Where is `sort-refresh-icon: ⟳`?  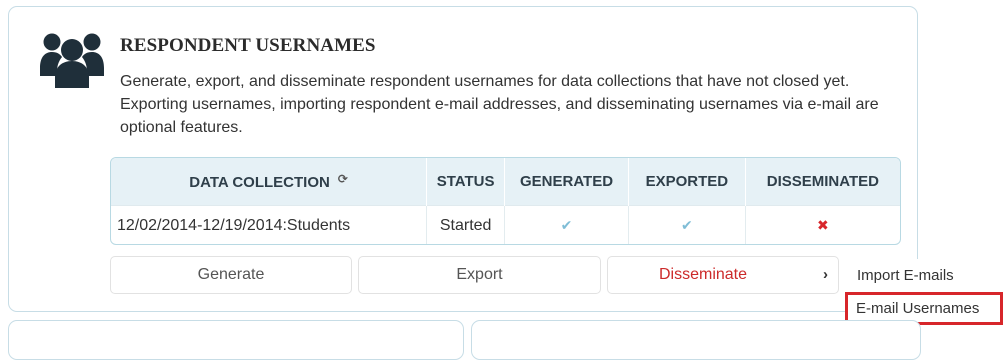
sort-refresh-icon: ⟳ is located at coordinates (343, 179).